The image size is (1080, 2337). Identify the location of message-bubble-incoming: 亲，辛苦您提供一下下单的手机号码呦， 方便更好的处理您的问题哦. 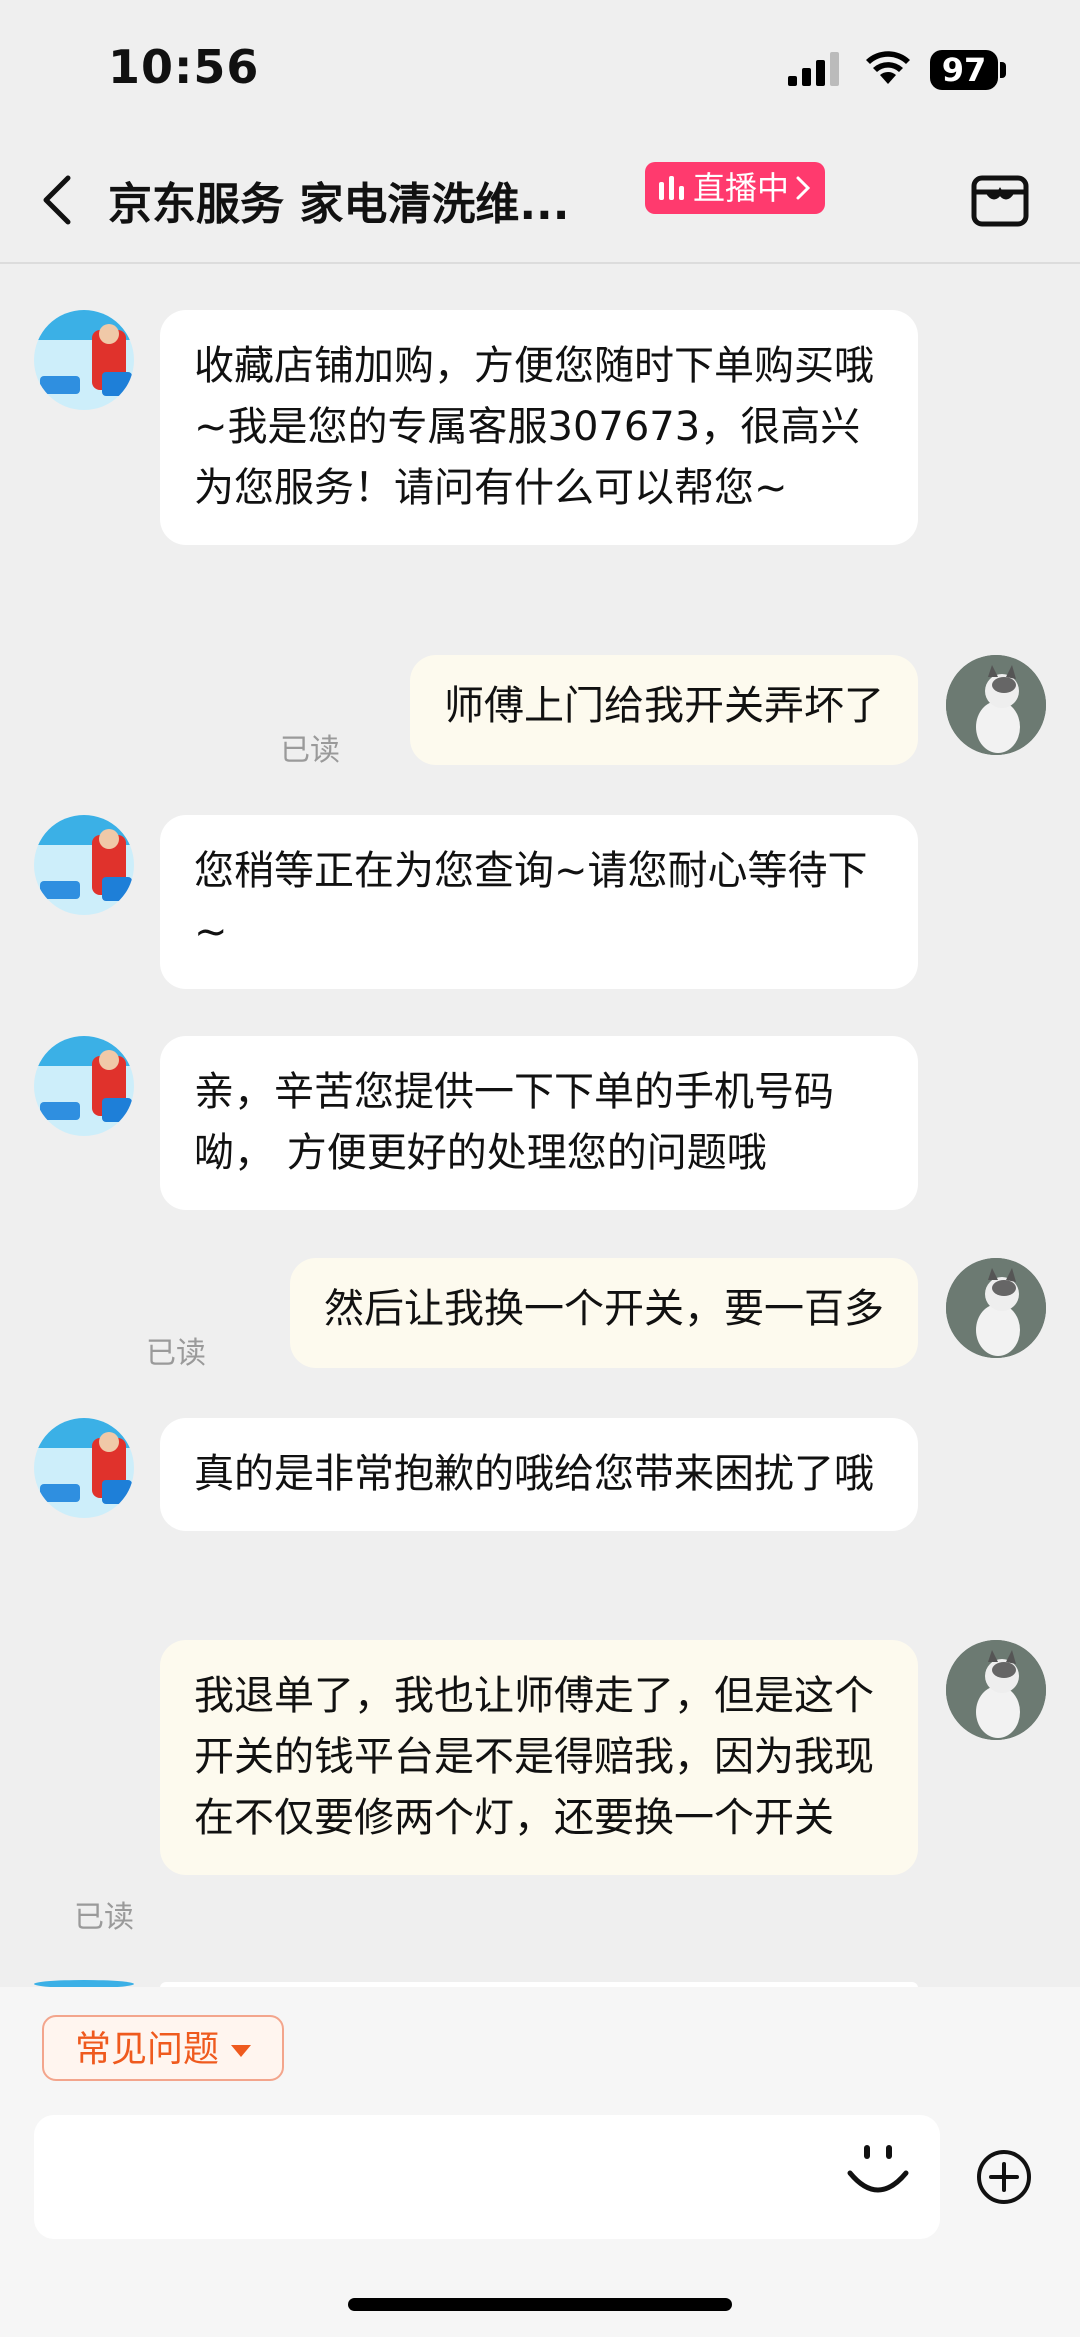
(539, 1123).